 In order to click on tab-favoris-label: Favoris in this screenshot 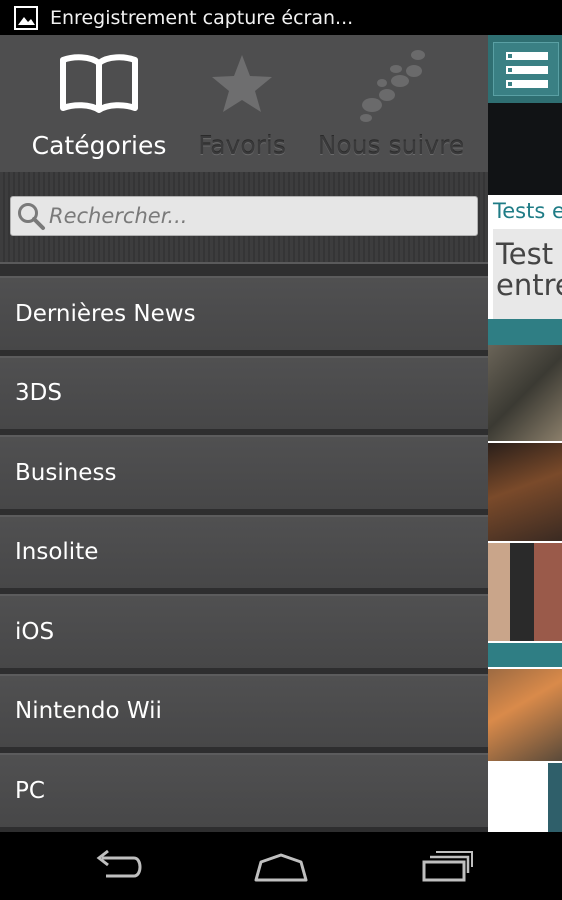, I will do `click(242, 145)`.